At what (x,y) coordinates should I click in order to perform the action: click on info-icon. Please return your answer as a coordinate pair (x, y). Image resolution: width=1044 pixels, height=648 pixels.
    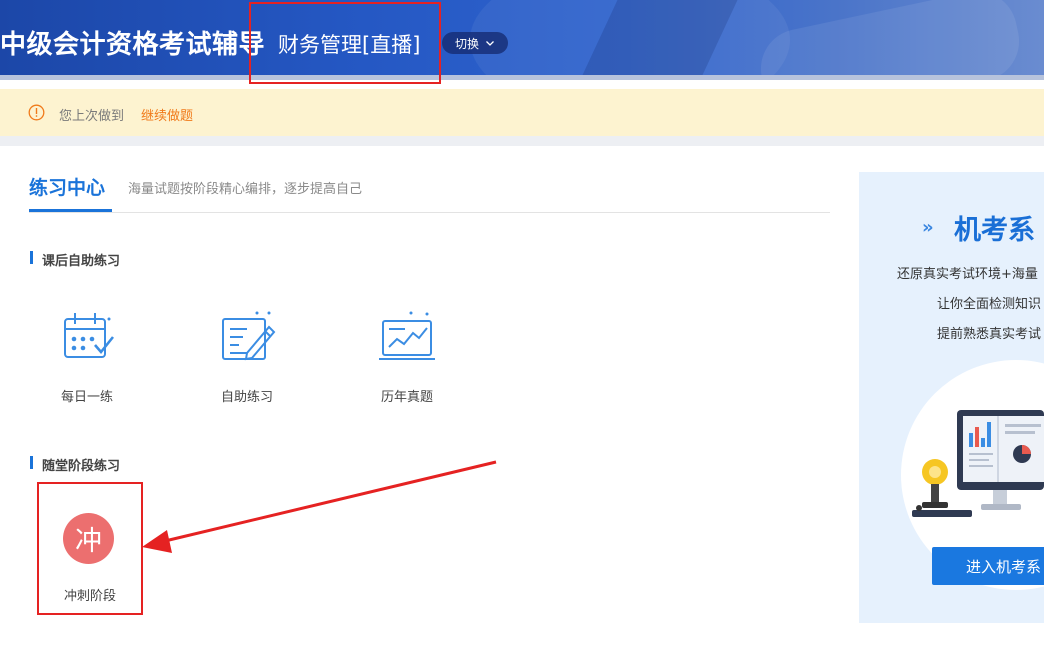
    Looking at the image, I should click on (36, 112).